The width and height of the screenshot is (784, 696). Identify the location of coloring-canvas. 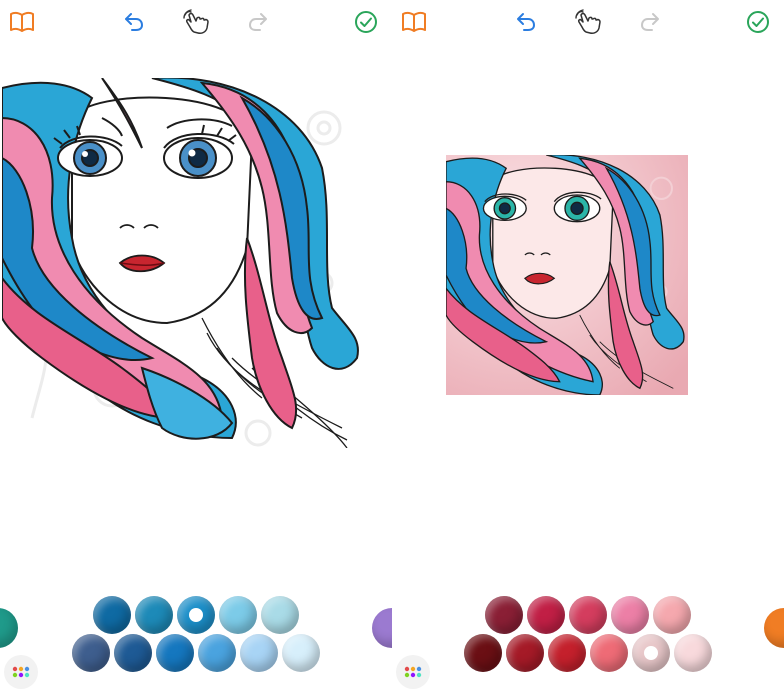
(566, 275).